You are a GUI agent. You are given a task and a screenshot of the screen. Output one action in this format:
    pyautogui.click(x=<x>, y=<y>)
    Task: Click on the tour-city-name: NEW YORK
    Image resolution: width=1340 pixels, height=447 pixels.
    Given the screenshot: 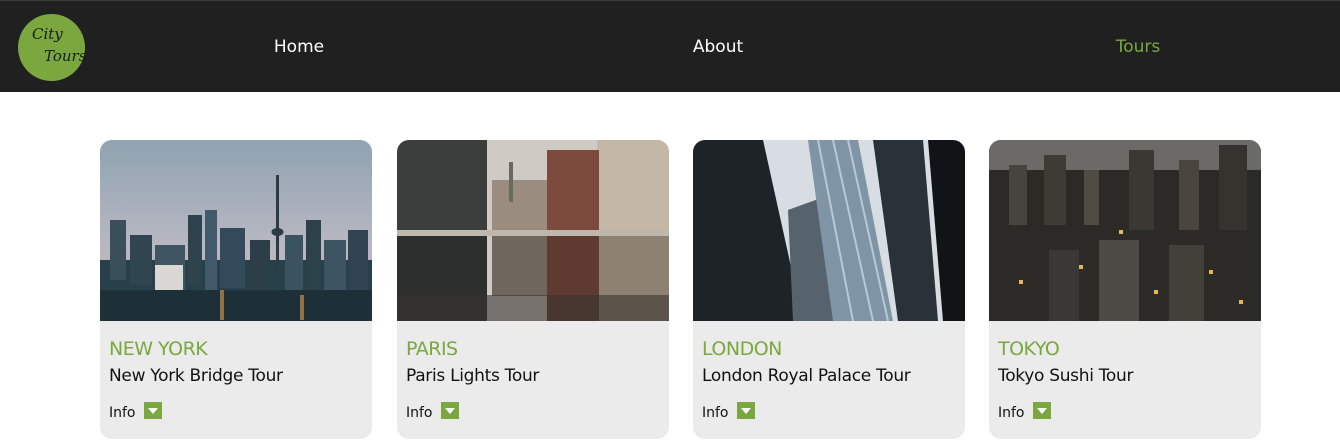 What is the action you would take?
    pyautogui.click(x=158, y=349)
    